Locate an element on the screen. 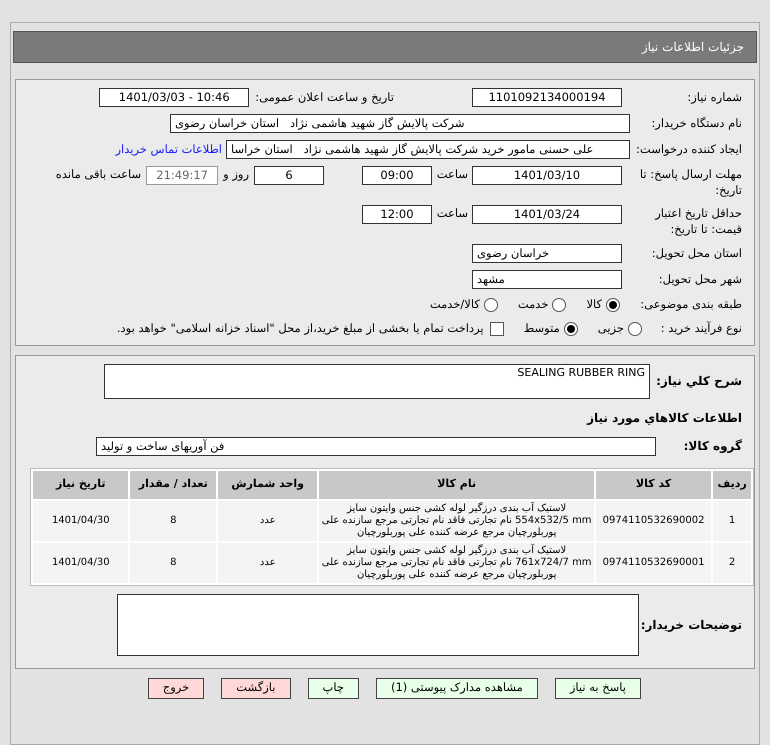 The image size is (770, 745). field-label: تاریخ و ساعت اعلان عمومی: is located at coordinates (324, 97).